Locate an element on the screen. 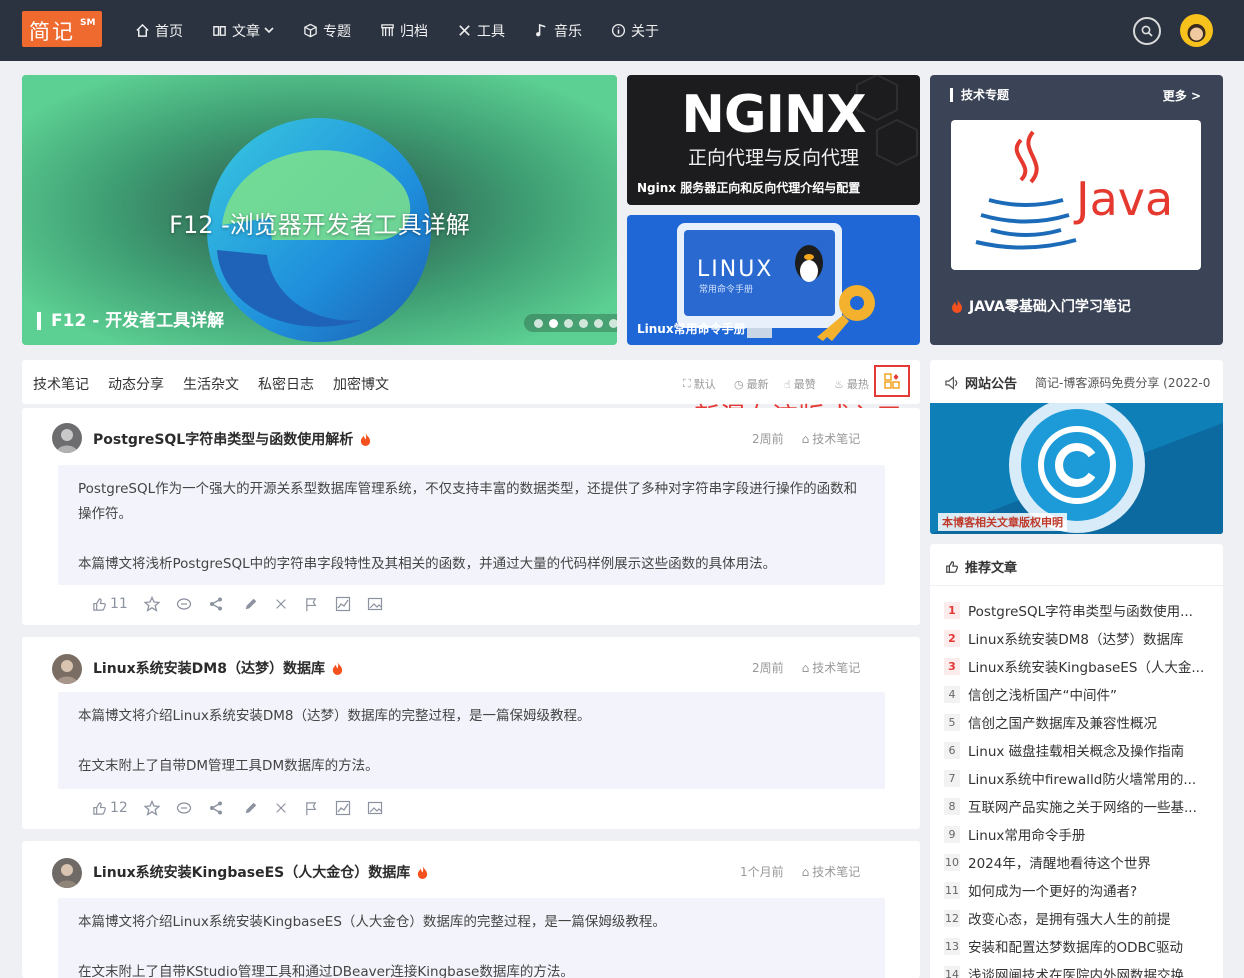 The image size is (1244, 978). post-meta: 2周前 ⌂ 技术笔记 is located at coordinates (806, 438).